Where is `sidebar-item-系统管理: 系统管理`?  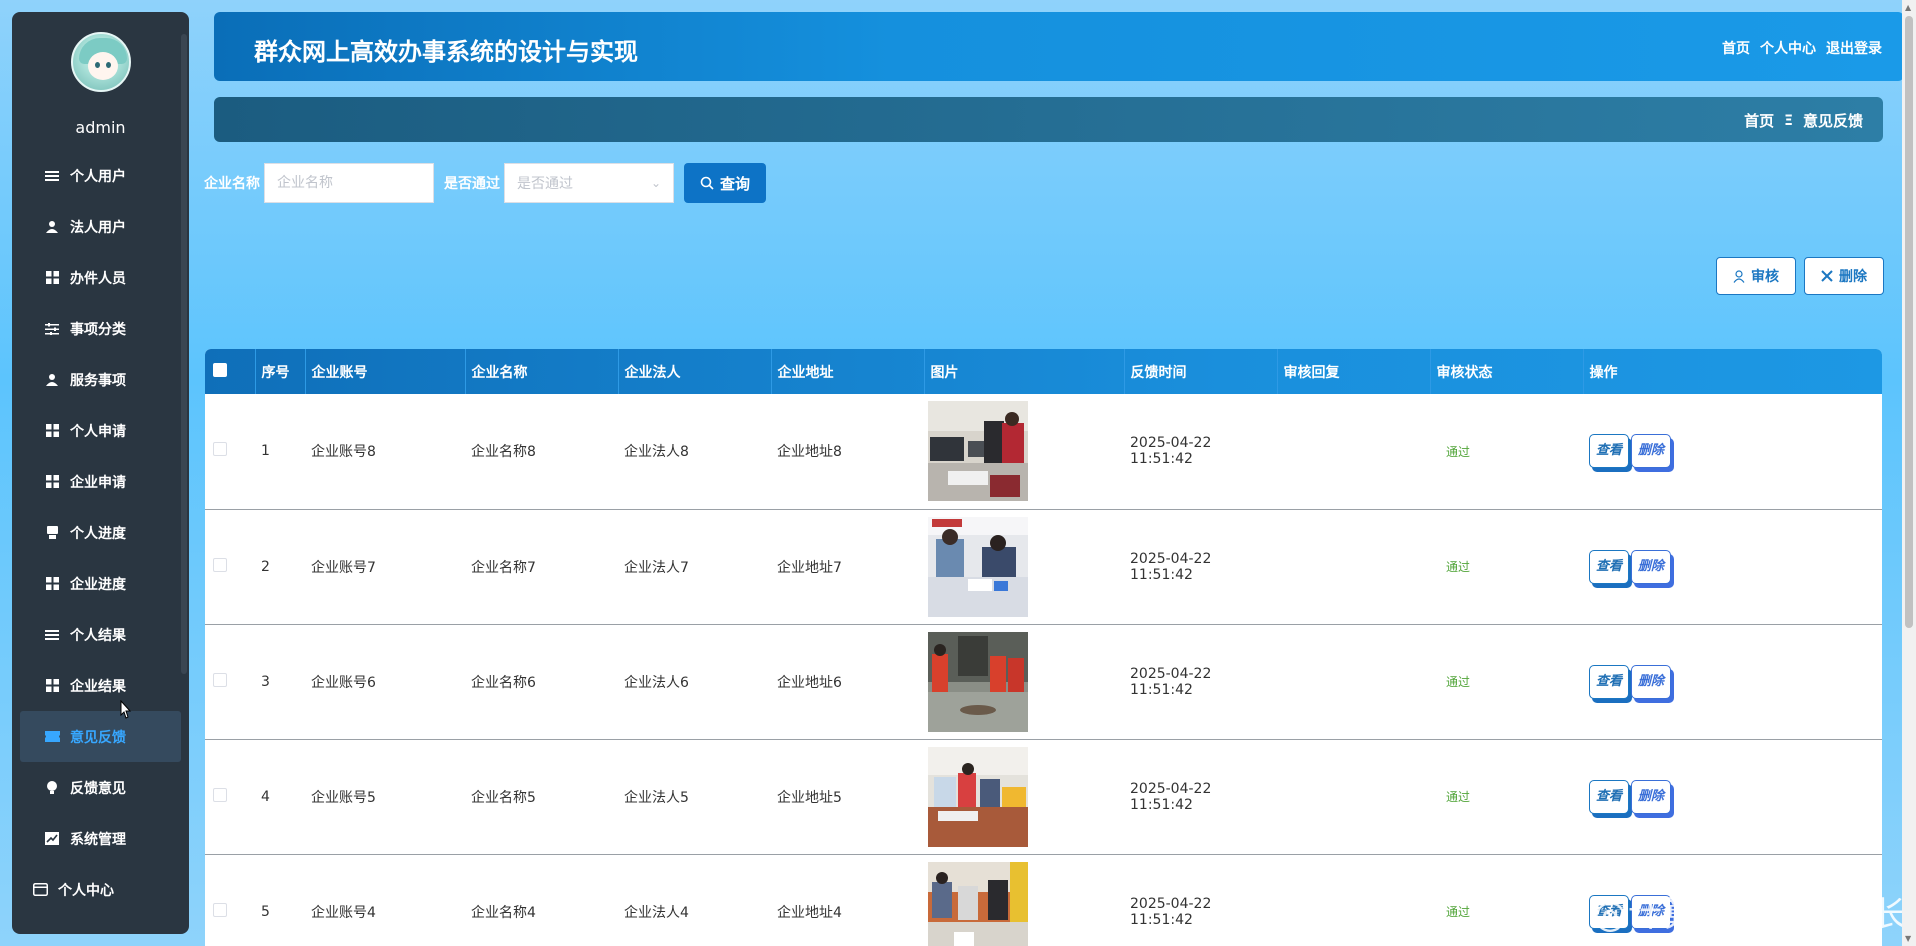
sidebar-item-系统管理: 系统管理 is located at coordinates (100, 838).